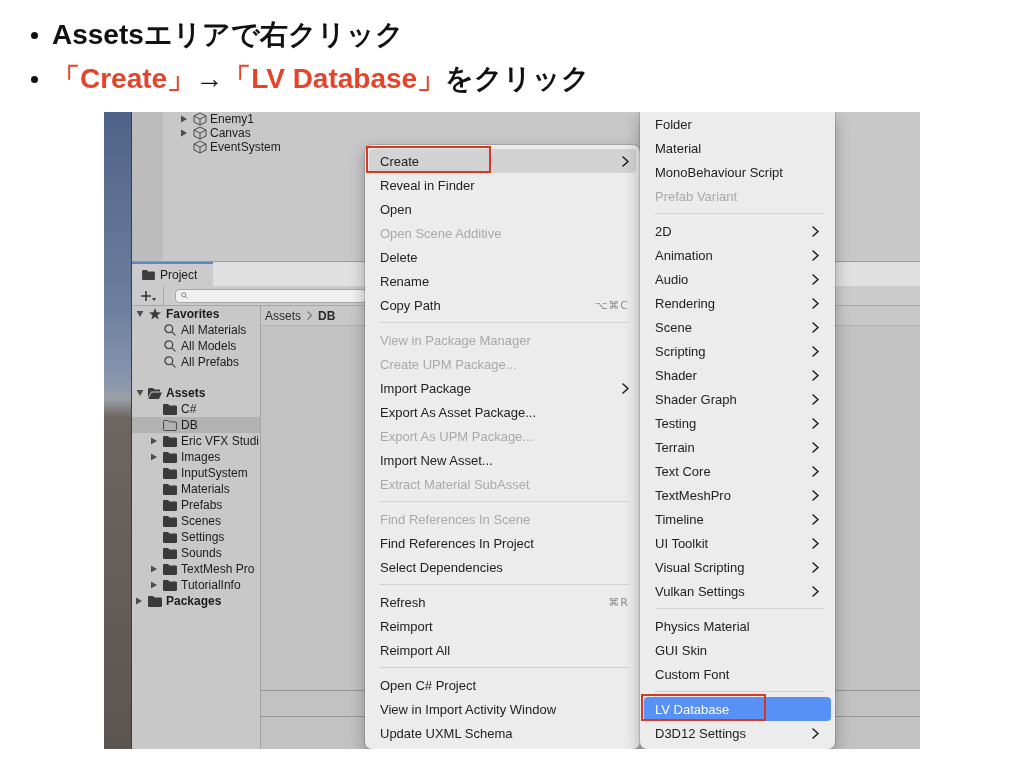  I want to click on open-folder-icon, so click(155, 393).